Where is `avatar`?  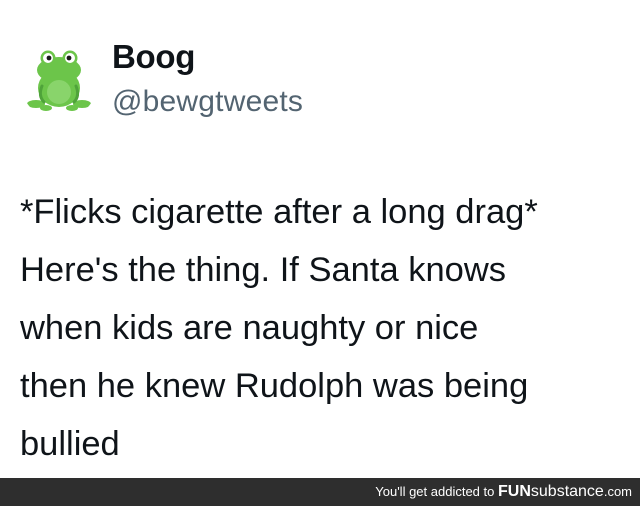
avatar is located at coordinates (59, 81).